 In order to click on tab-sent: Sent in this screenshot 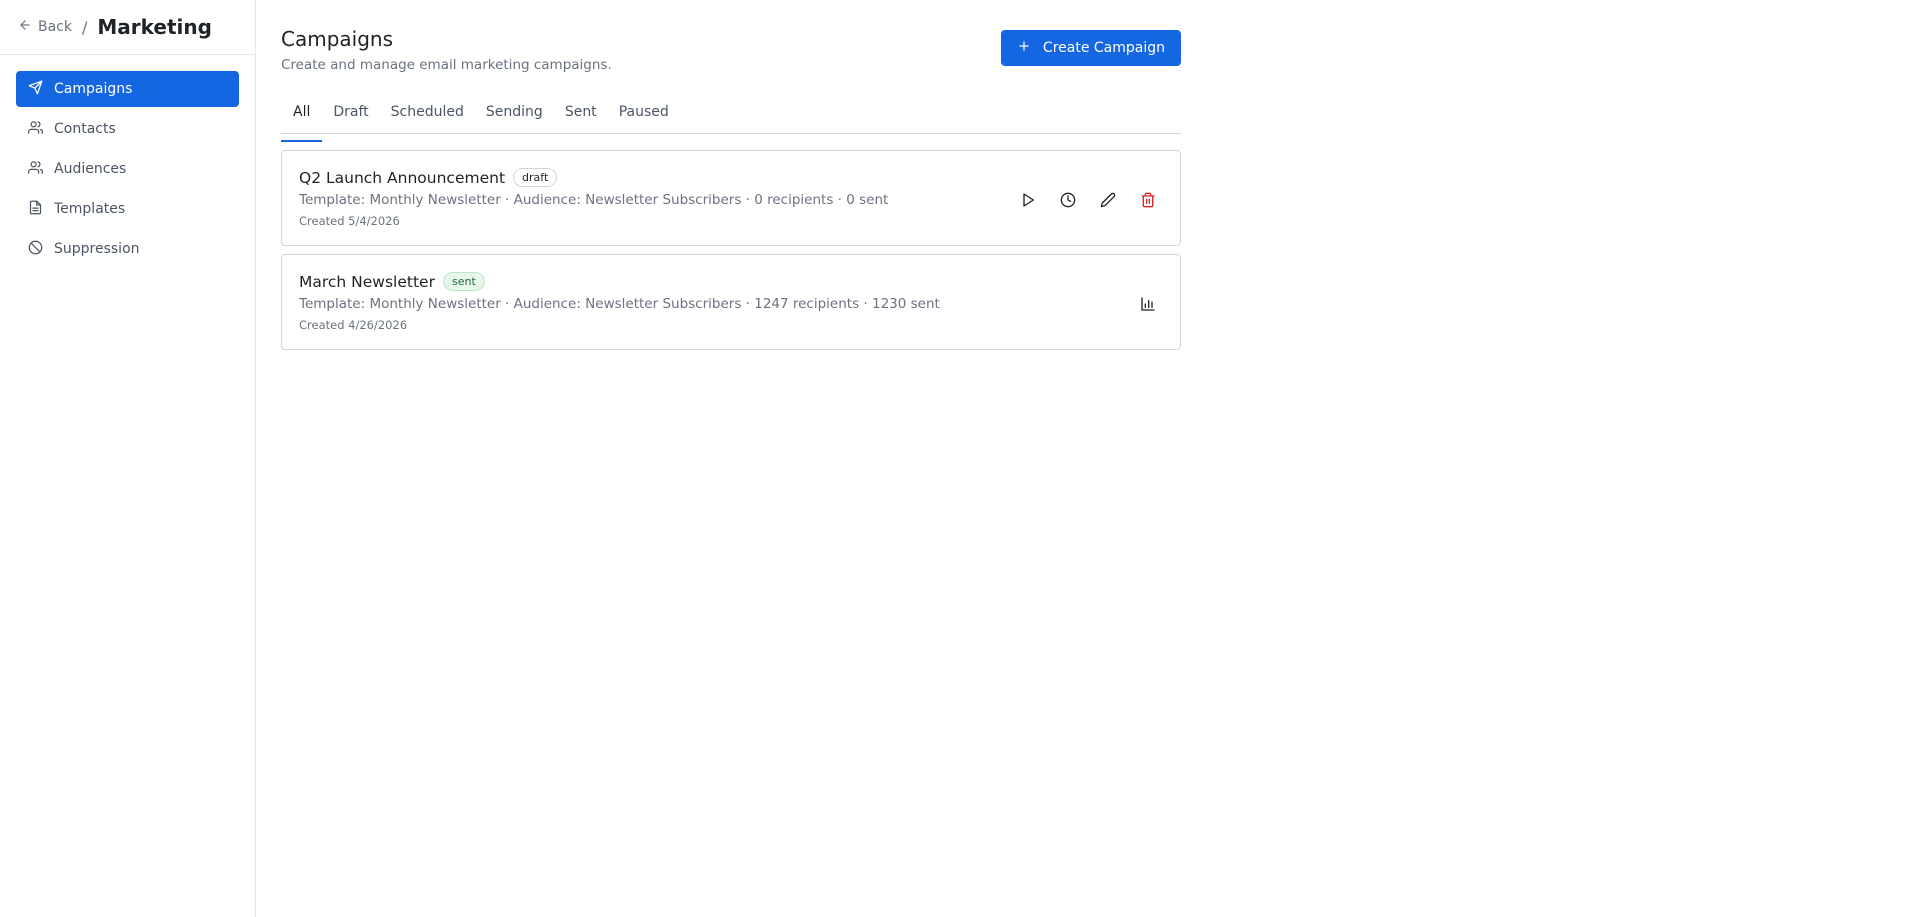, I will do `click(581, 115)`.